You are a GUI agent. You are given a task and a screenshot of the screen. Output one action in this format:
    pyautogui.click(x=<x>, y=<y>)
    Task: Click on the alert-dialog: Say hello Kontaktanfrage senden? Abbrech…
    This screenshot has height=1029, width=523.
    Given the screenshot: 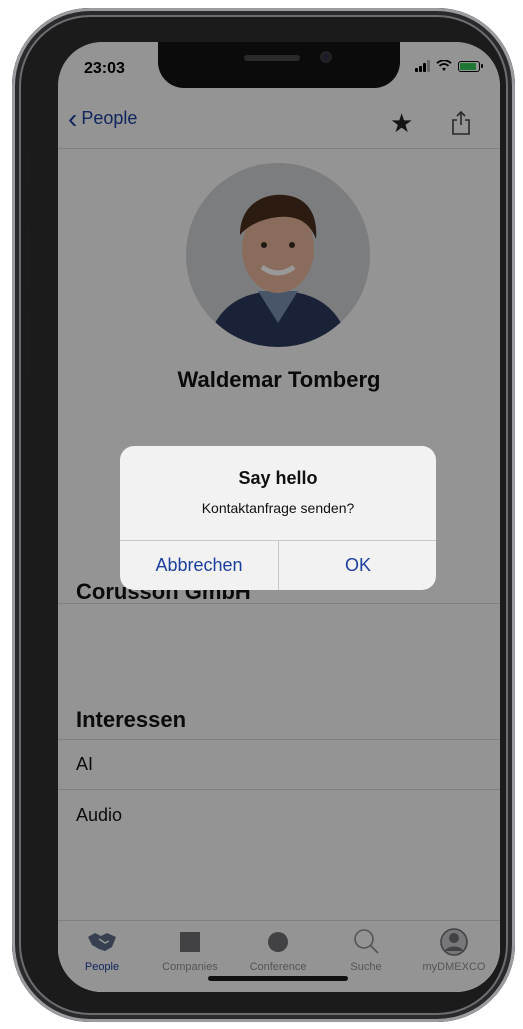 What is the action you would take?
    pyautogui.click(x=278, y=518)
    